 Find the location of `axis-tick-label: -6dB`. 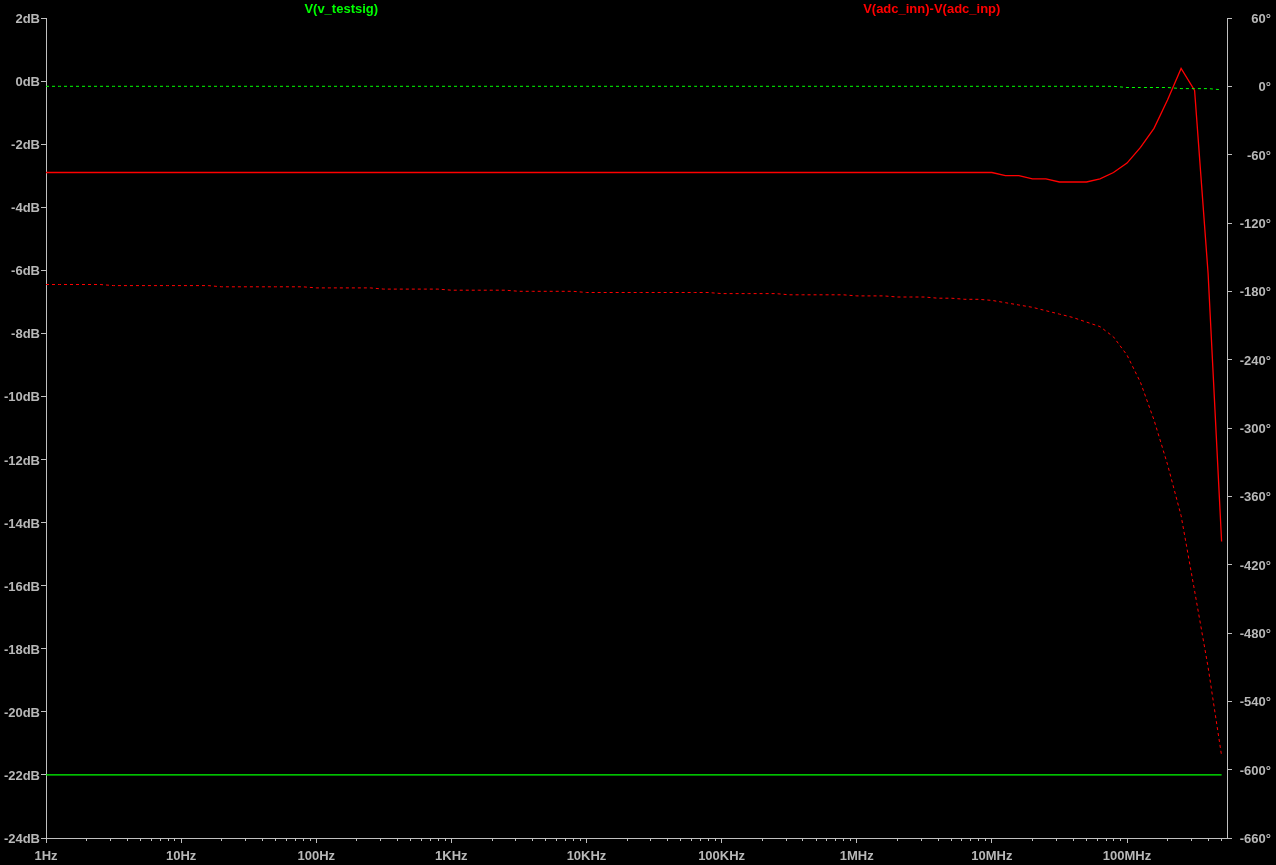

axis-tick-label: -6dB is located at coordinates (25, 271).